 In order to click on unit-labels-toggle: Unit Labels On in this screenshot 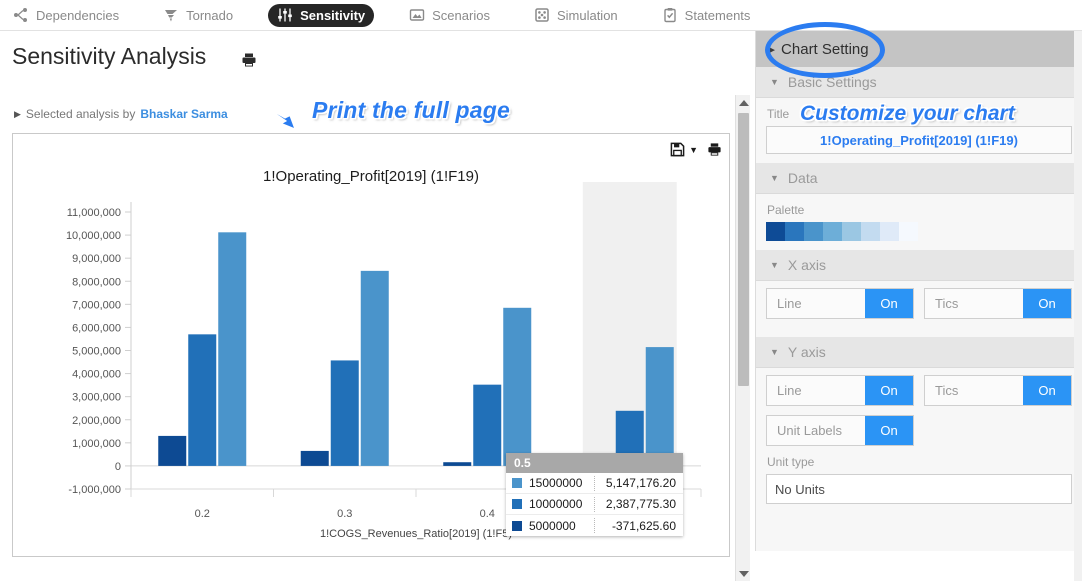, I will do `click(840, 430)`.